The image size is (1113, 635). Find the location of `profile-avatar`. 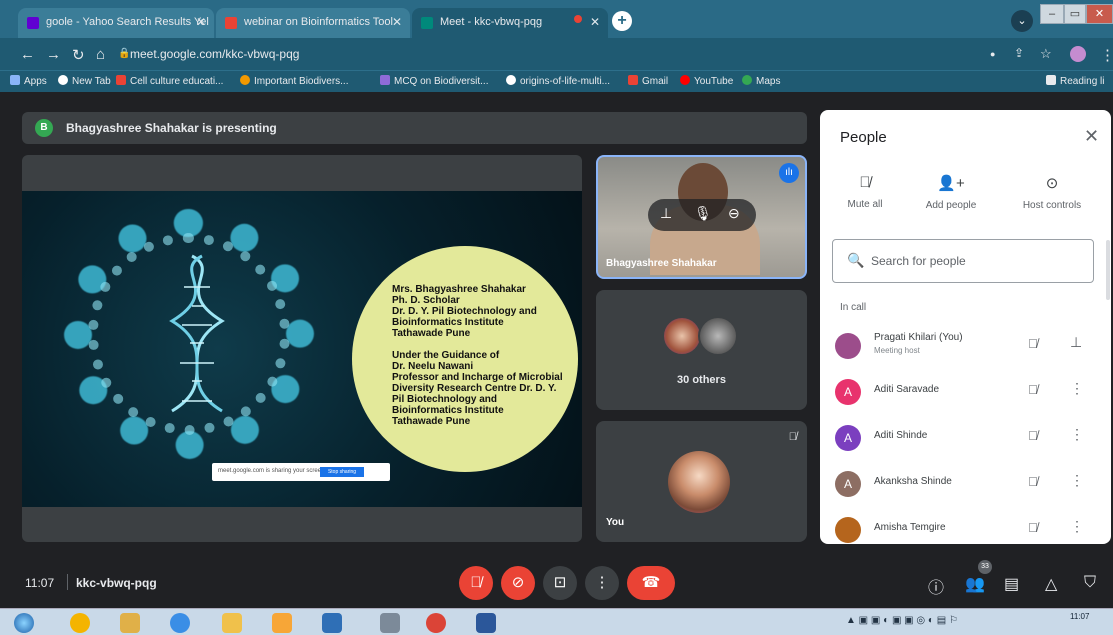

profile-avatar is located at coordinates (1078, 54).